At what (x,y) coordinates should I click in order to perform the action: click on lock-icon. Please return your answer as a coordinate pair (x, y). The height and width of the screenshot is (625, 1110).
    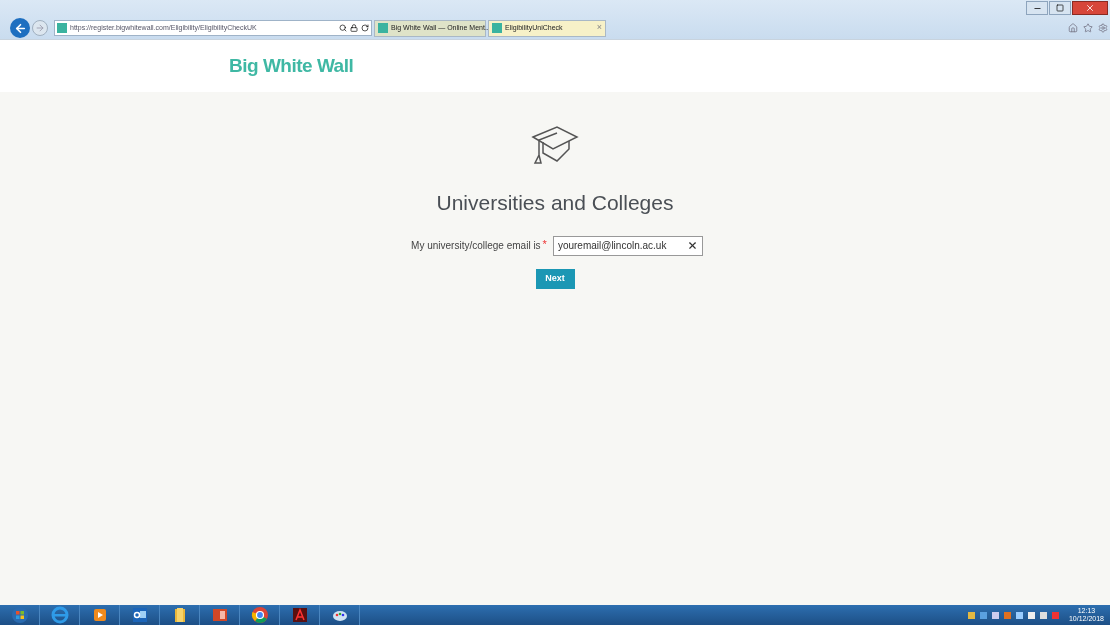
    Looking at the image, I should click on (354, 28).